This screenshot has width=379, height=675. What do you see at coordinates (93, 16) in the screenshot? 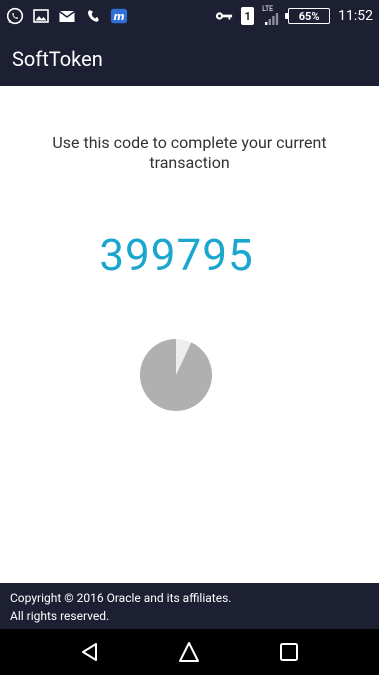
I see `missed-call-icon` at bounding box center [93, 16].